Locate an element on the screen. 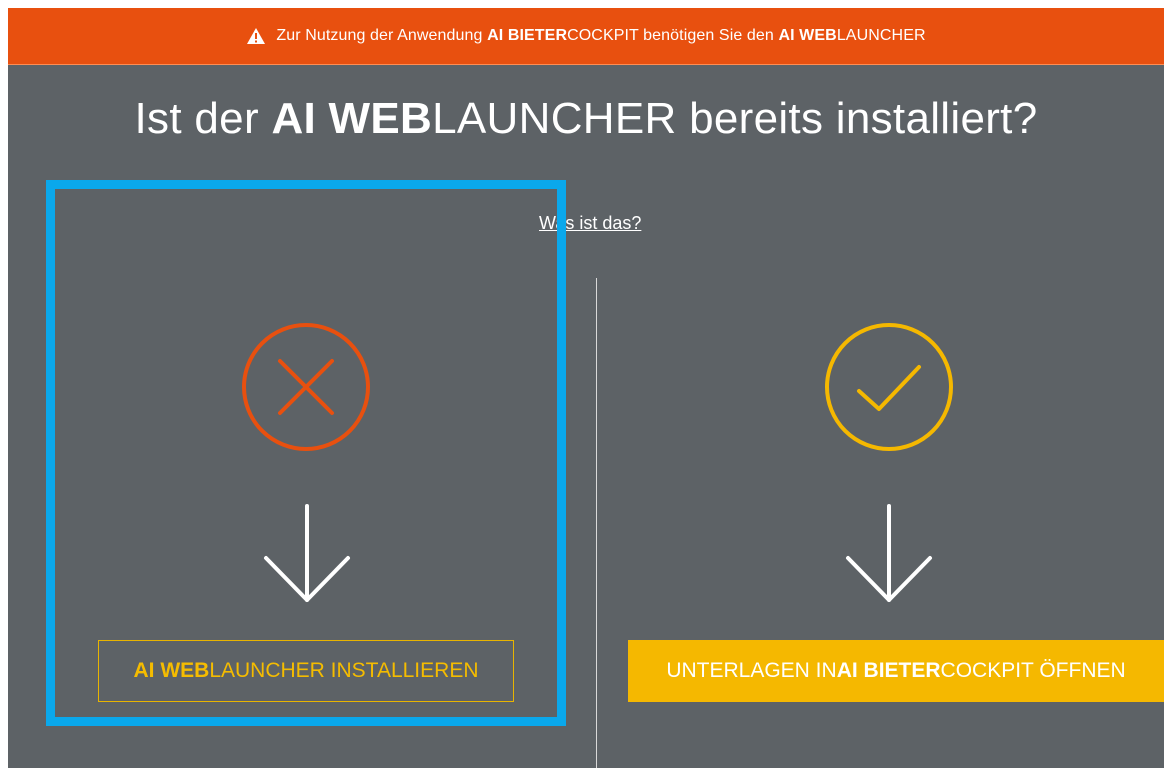 The image size is (1164, 768). install-weblauncher-button: AI WEB LAUNCHER INSTALLIEREN is located at coordinates (306, 671).